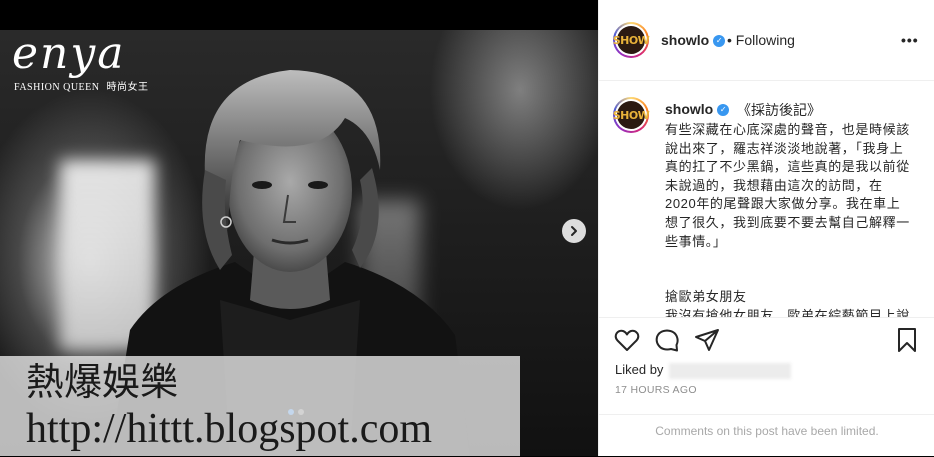 This screenshot has height=457, width=934. What do you see at coordinates (707, 340) in the screenshot?
I see `share-icon` at bounding box center [707, 340].